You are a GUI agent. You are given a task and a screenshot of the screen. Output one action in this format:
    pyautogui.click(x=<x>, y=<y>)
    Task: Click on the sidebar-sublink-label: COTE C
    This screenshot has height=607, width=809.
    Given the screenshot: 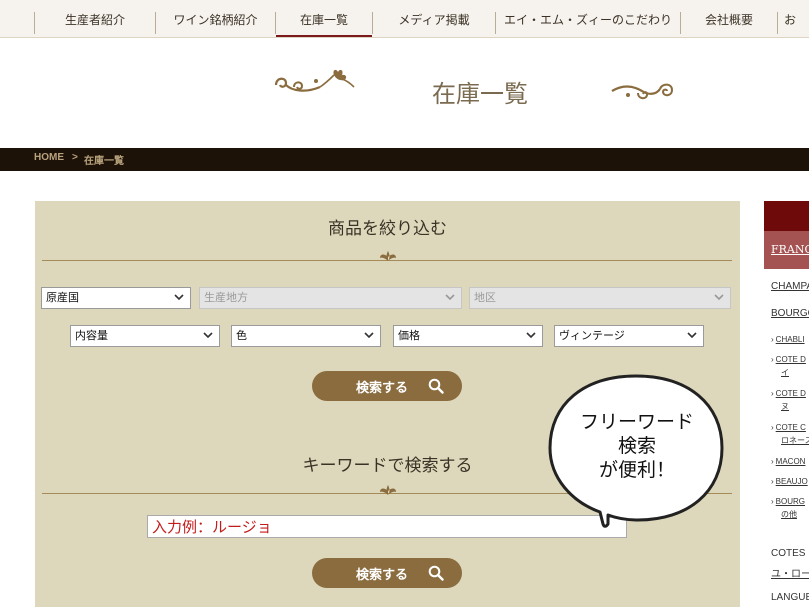 What is the action you would take?
    pyautogui.click(x=790, y=427)
    